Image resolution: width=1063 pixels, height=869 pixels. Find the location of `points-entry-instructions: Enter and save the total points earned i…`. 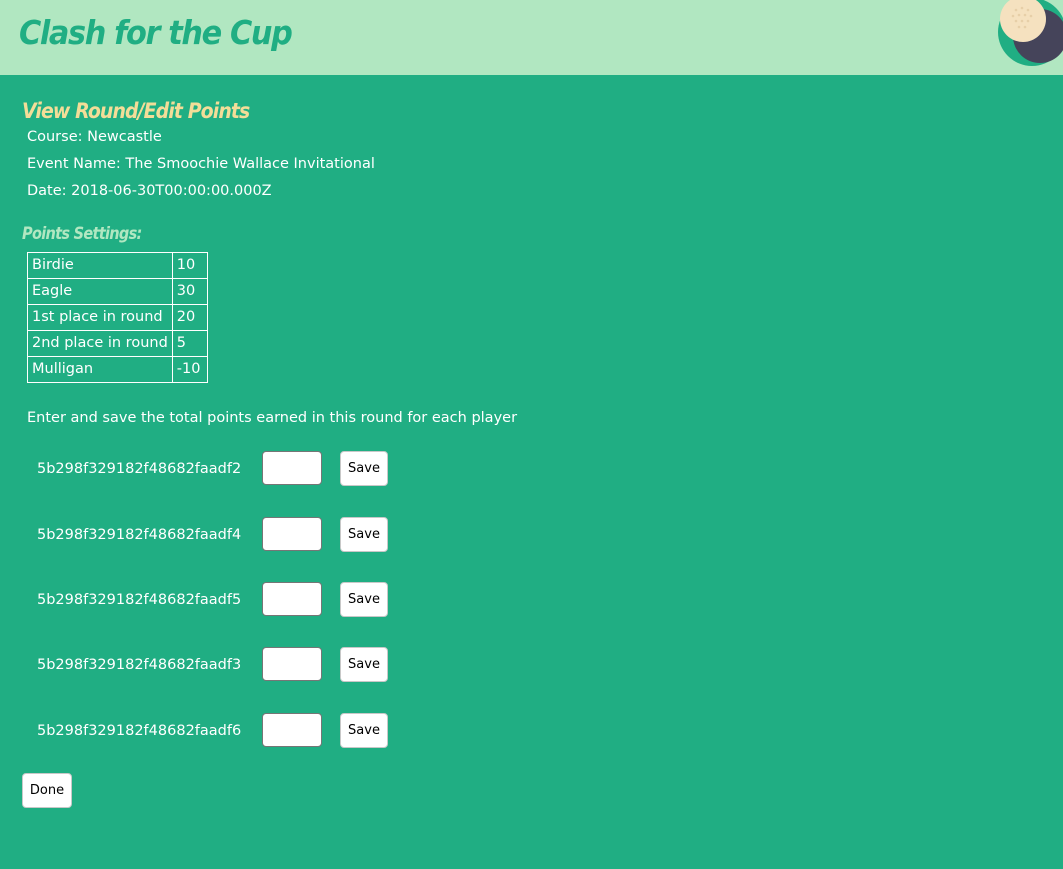

points-entry-instructions: Enter and save the total points earned i… is located at coordinates (272, 418).